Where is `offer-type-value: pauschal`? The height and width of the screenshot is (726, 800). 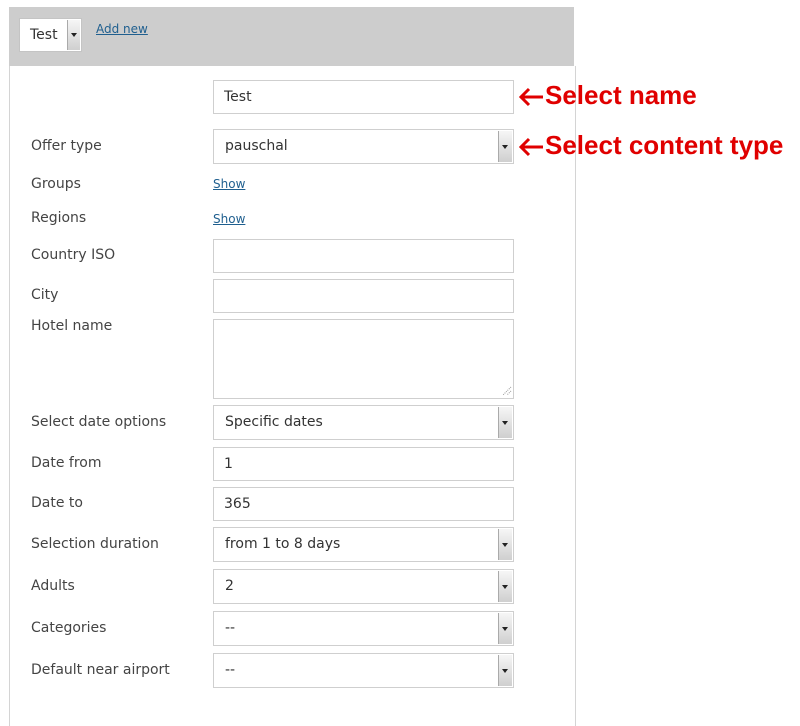
offer-type-value: pauschal is located at coordinates (256, 146).